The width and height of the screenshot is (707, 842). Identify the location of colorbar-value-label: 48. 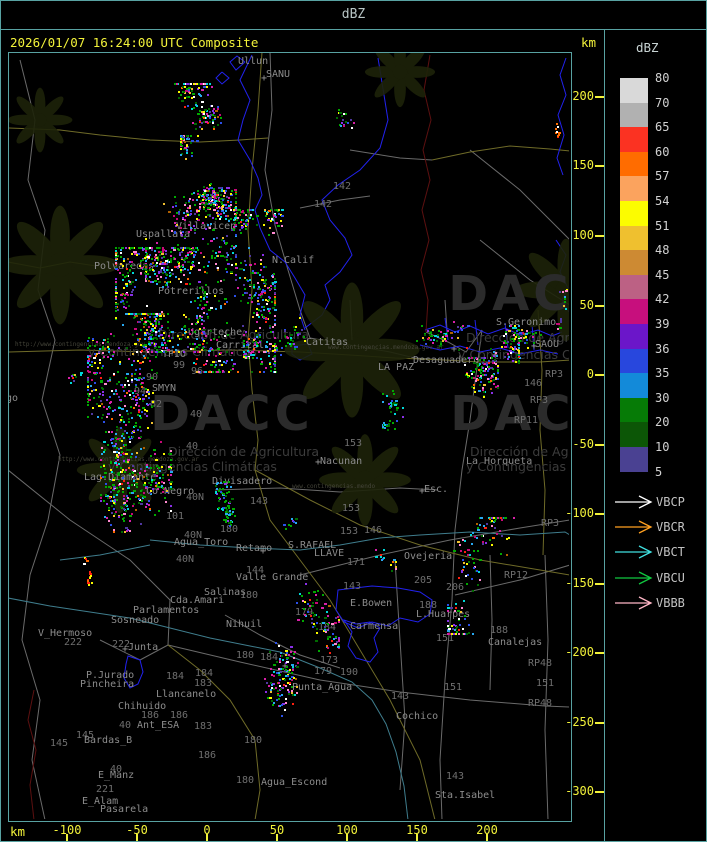
(662, 250).